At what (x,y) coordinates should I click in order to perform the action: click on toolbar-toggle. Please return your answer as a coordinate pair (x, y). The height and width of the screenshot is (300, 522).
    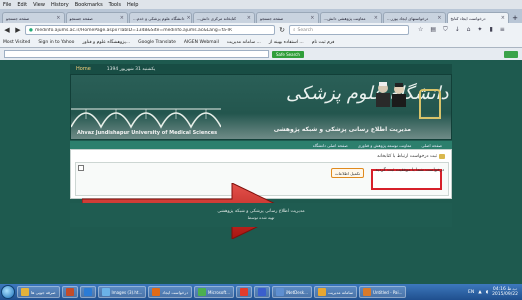
    Looking at the image, I should click on (511, 54).